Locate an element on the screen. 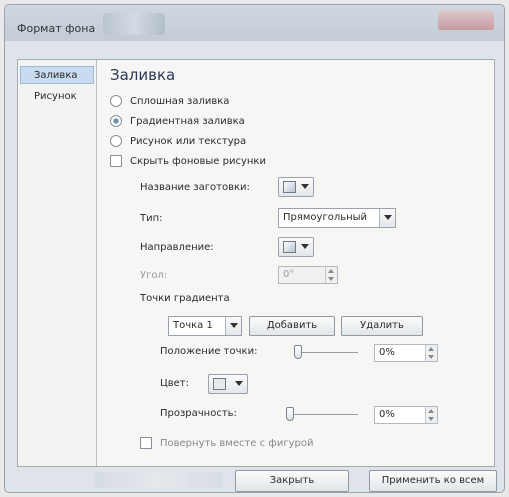 Image resolution: width=509 pixels, height=497 pixels. angle-spinner: 0° is located at coordinates (308, 275).